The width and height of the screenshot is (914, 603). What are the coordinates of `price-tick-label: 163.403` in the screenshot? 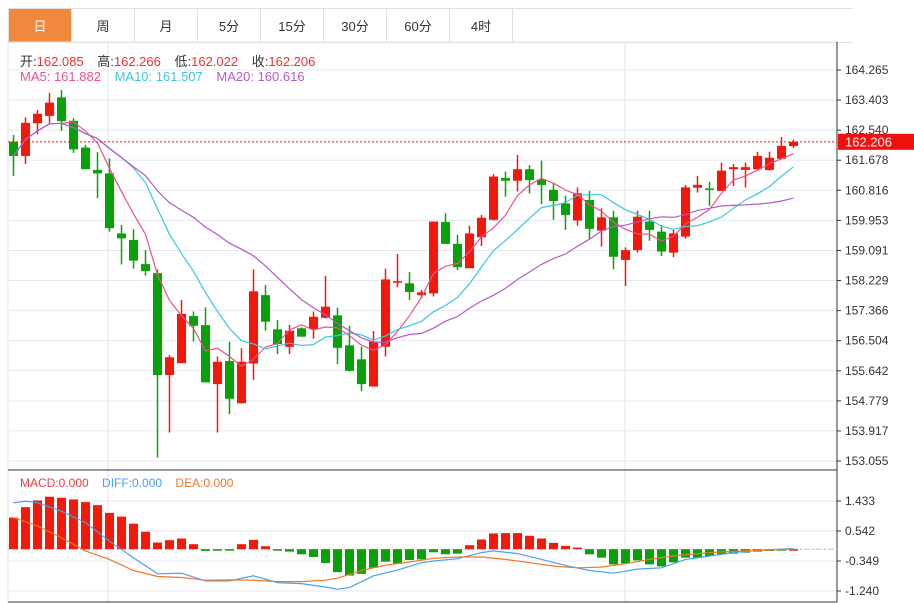 It's located at (867, 100).